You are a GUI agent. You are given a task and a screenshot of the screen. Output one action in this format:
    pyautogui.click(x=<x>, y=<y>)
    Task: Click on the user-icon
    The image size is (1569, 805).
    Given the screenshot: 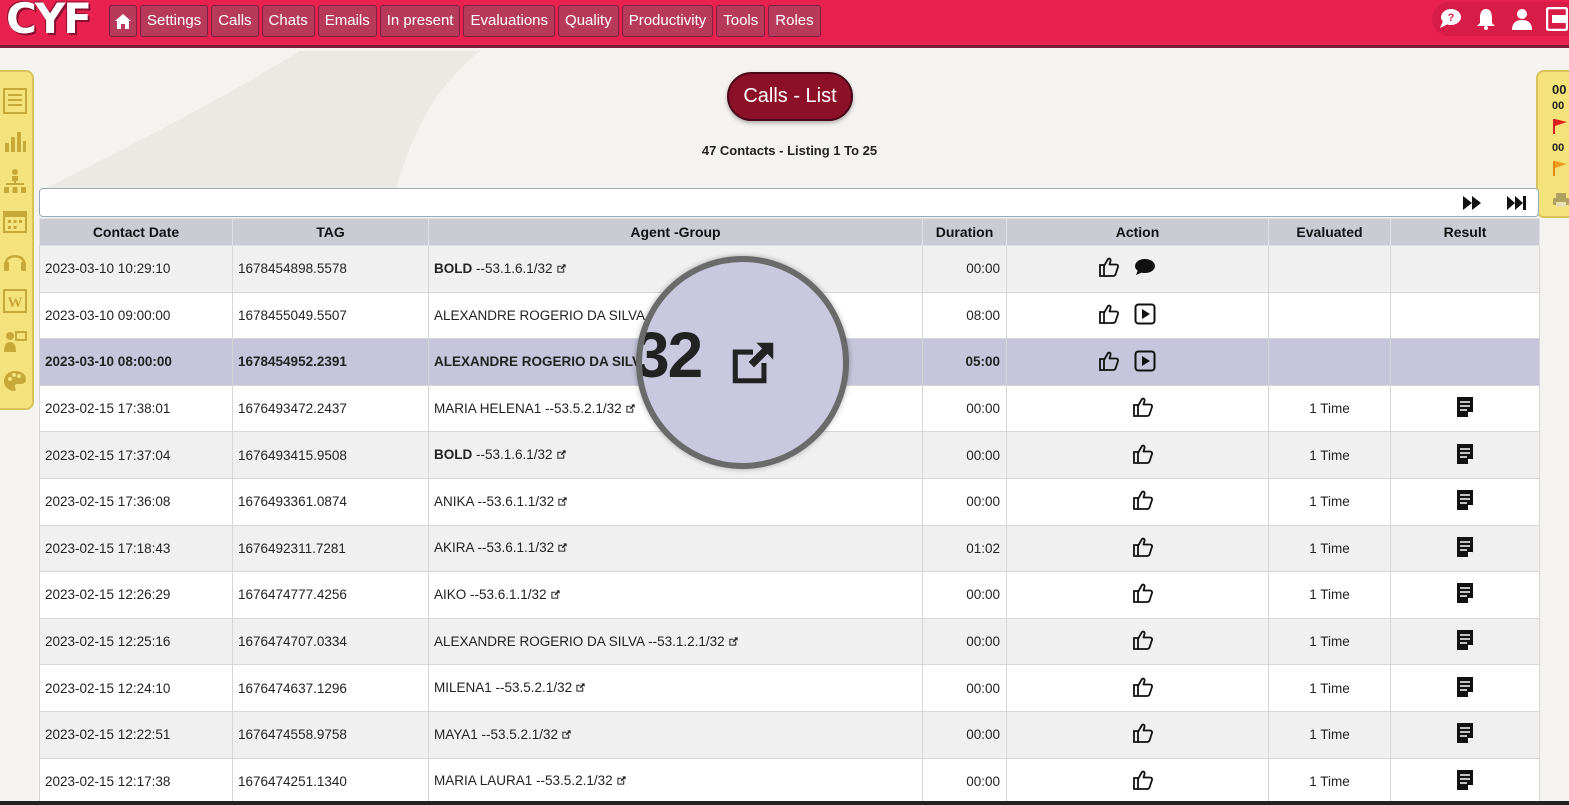 What is the action you would take?
    pyautogui.click(x=1522, y=19)
    